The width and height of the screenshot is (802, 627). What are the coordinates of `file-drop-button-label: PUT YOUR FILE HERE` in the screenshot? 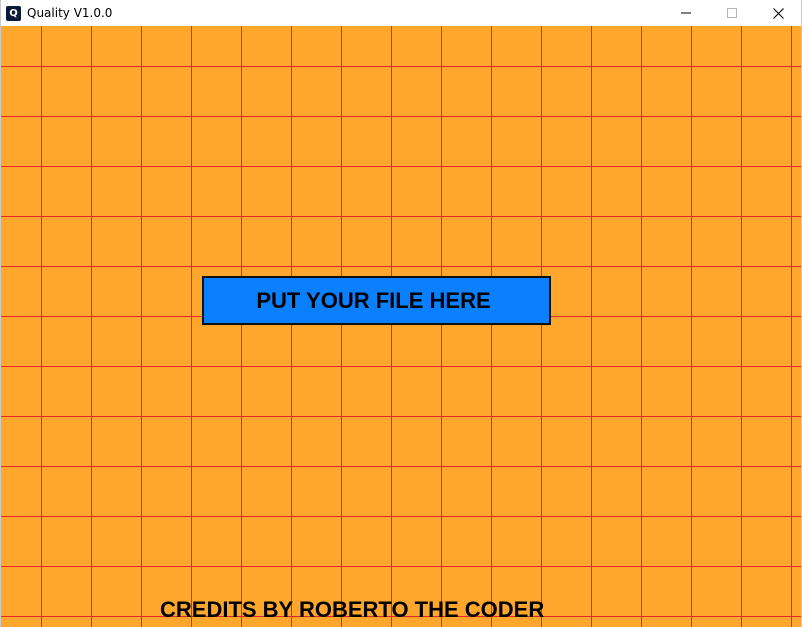 It's located at (373, 300).